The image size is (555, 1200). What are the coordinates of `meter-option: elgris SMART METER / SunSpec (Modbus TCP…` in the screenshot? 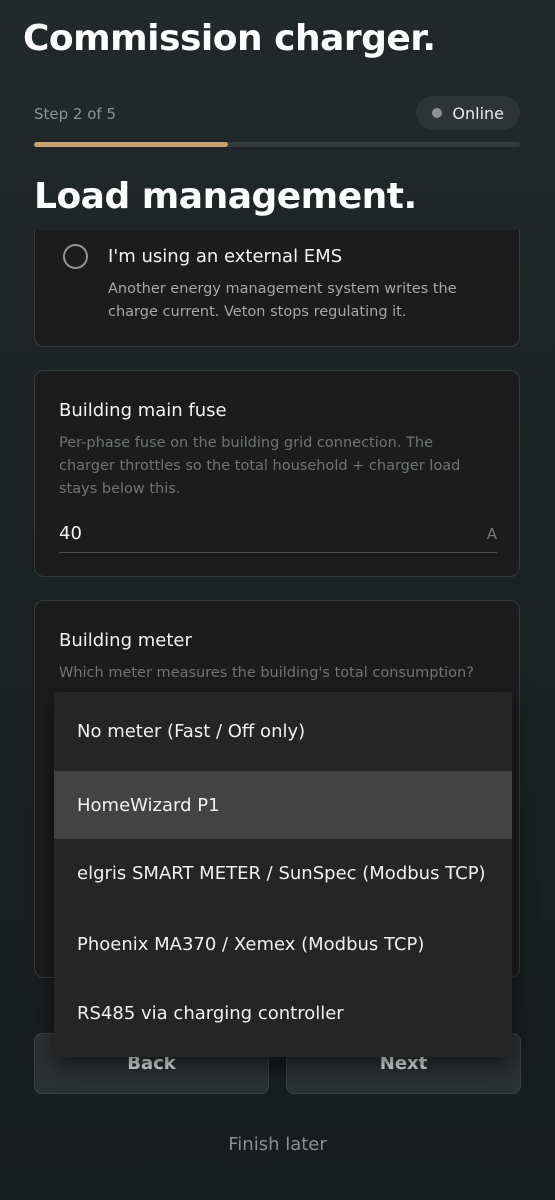 It's located at (283, 873).